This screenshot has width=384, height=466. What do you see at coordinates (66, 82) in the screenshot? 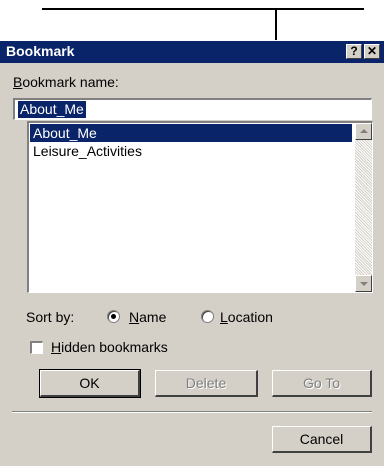
I see `bookmark-name-label: Bookmark name:` at bounding box center [66, 82].